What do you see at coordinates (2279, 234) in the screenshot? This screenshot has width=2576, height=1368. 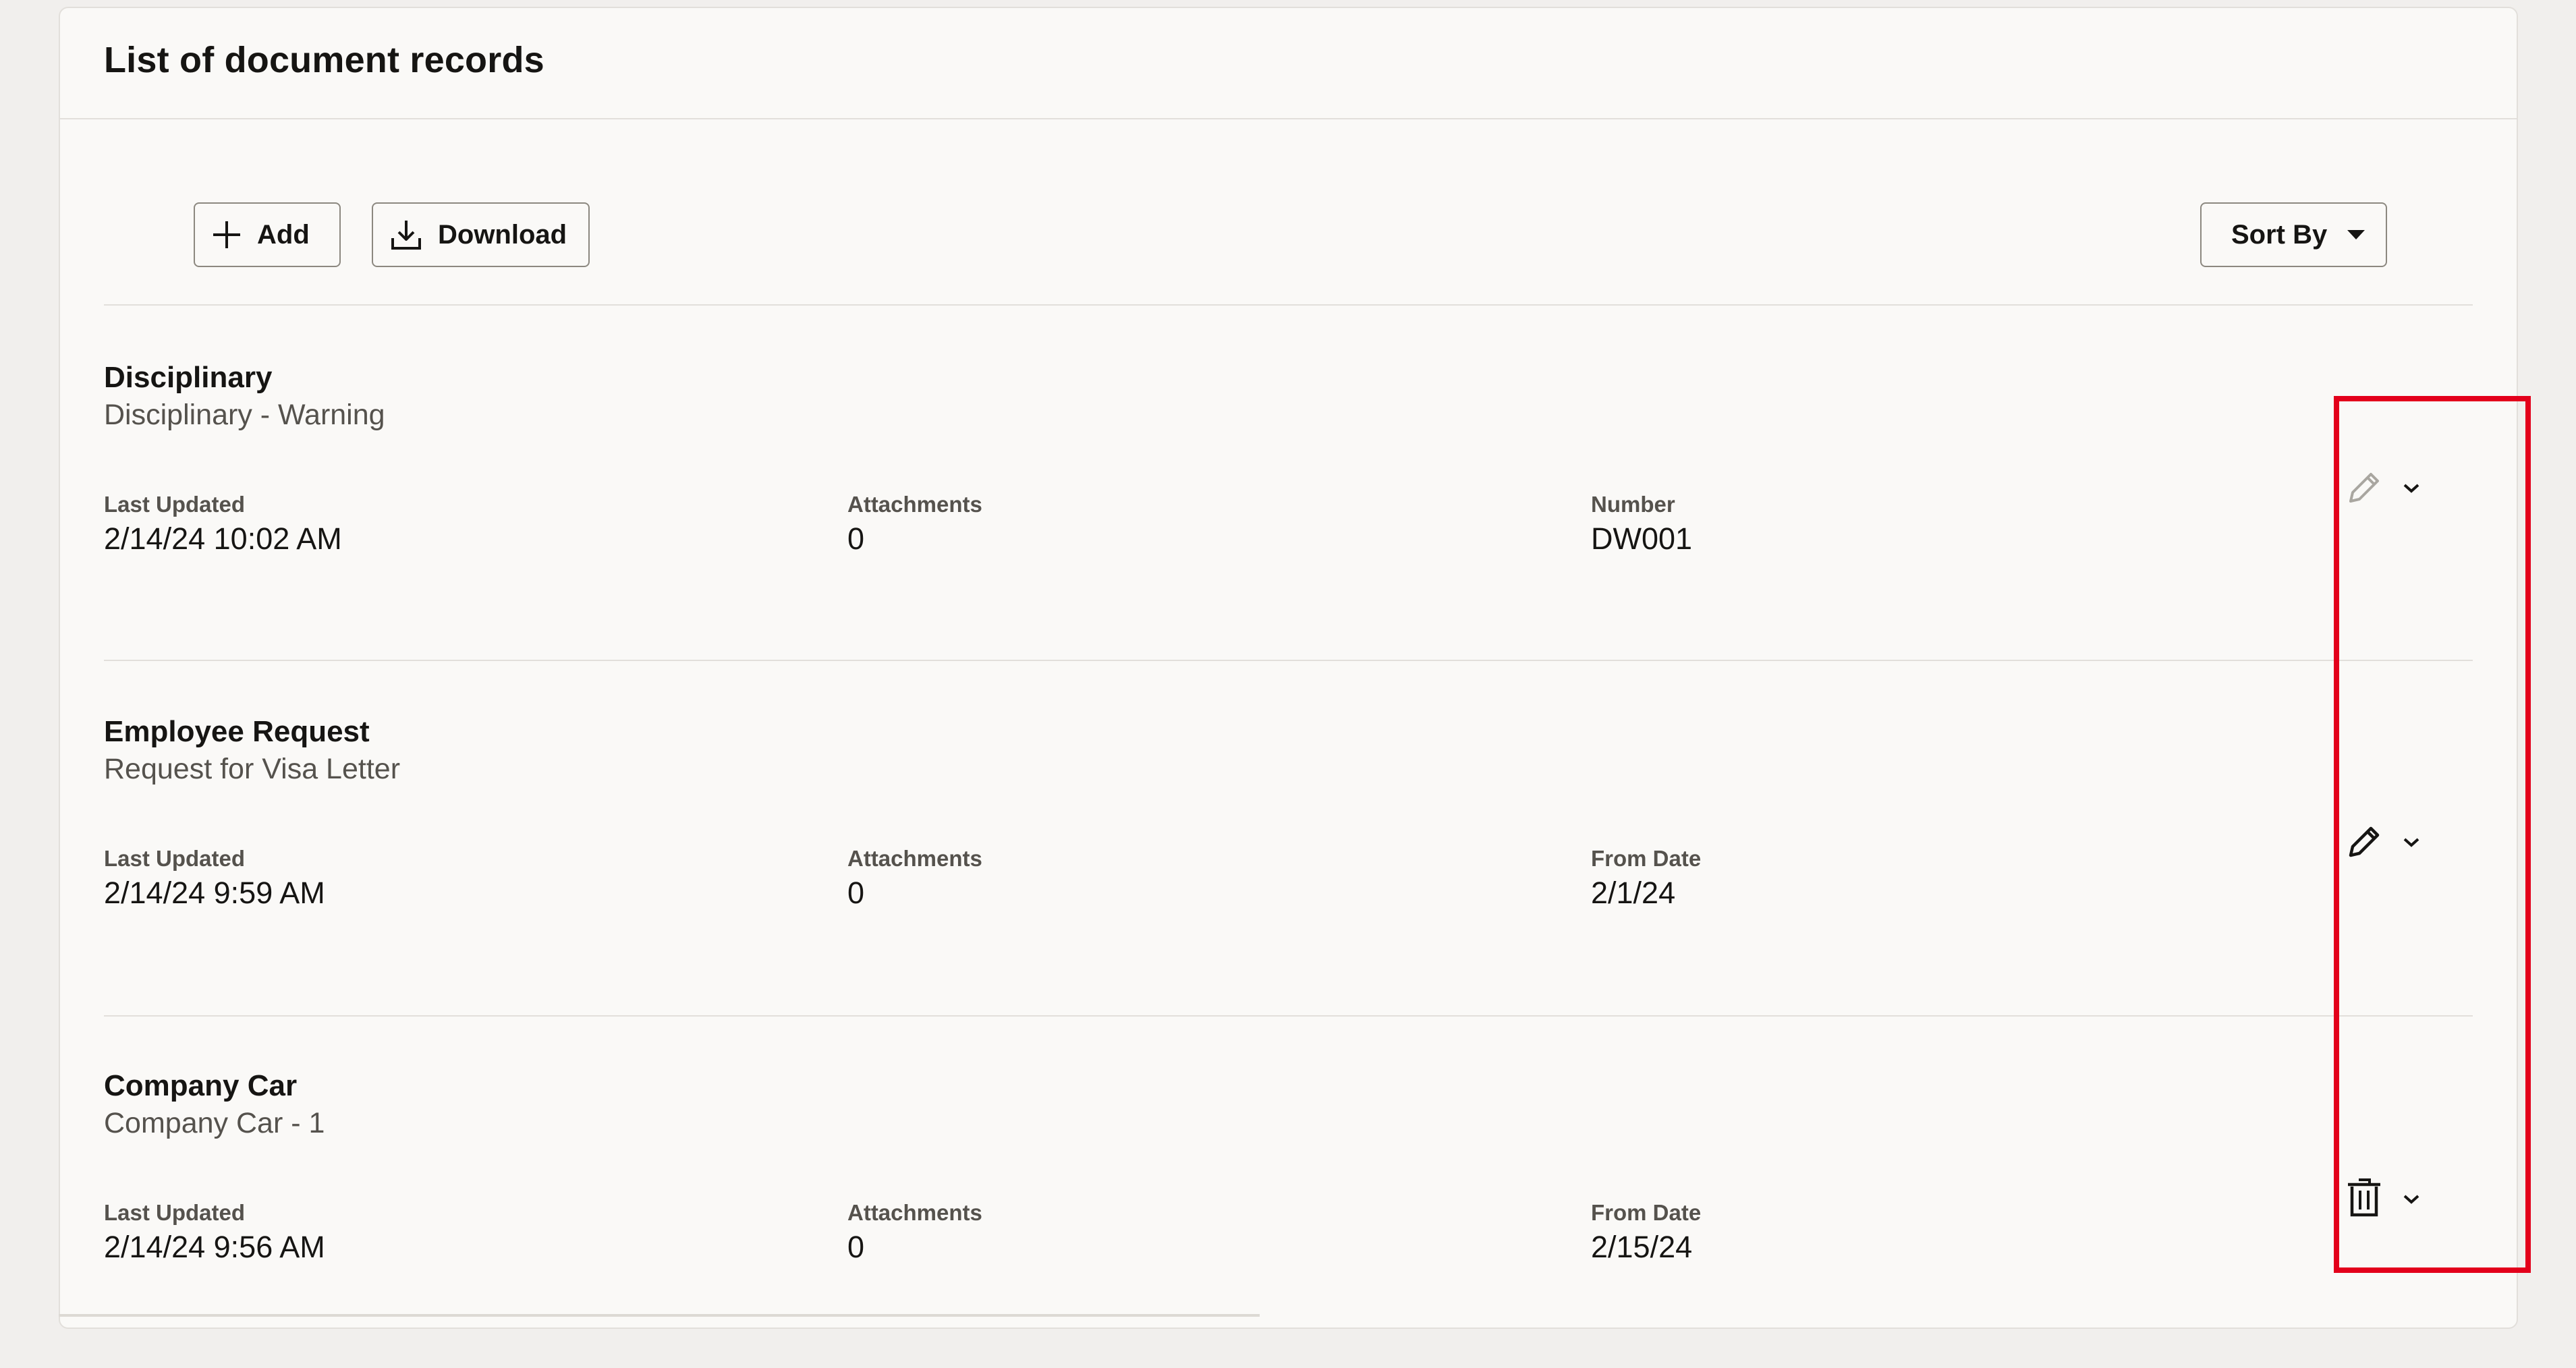 I see `sort-by-label: Sort By` at bounding box center [2279, 234].